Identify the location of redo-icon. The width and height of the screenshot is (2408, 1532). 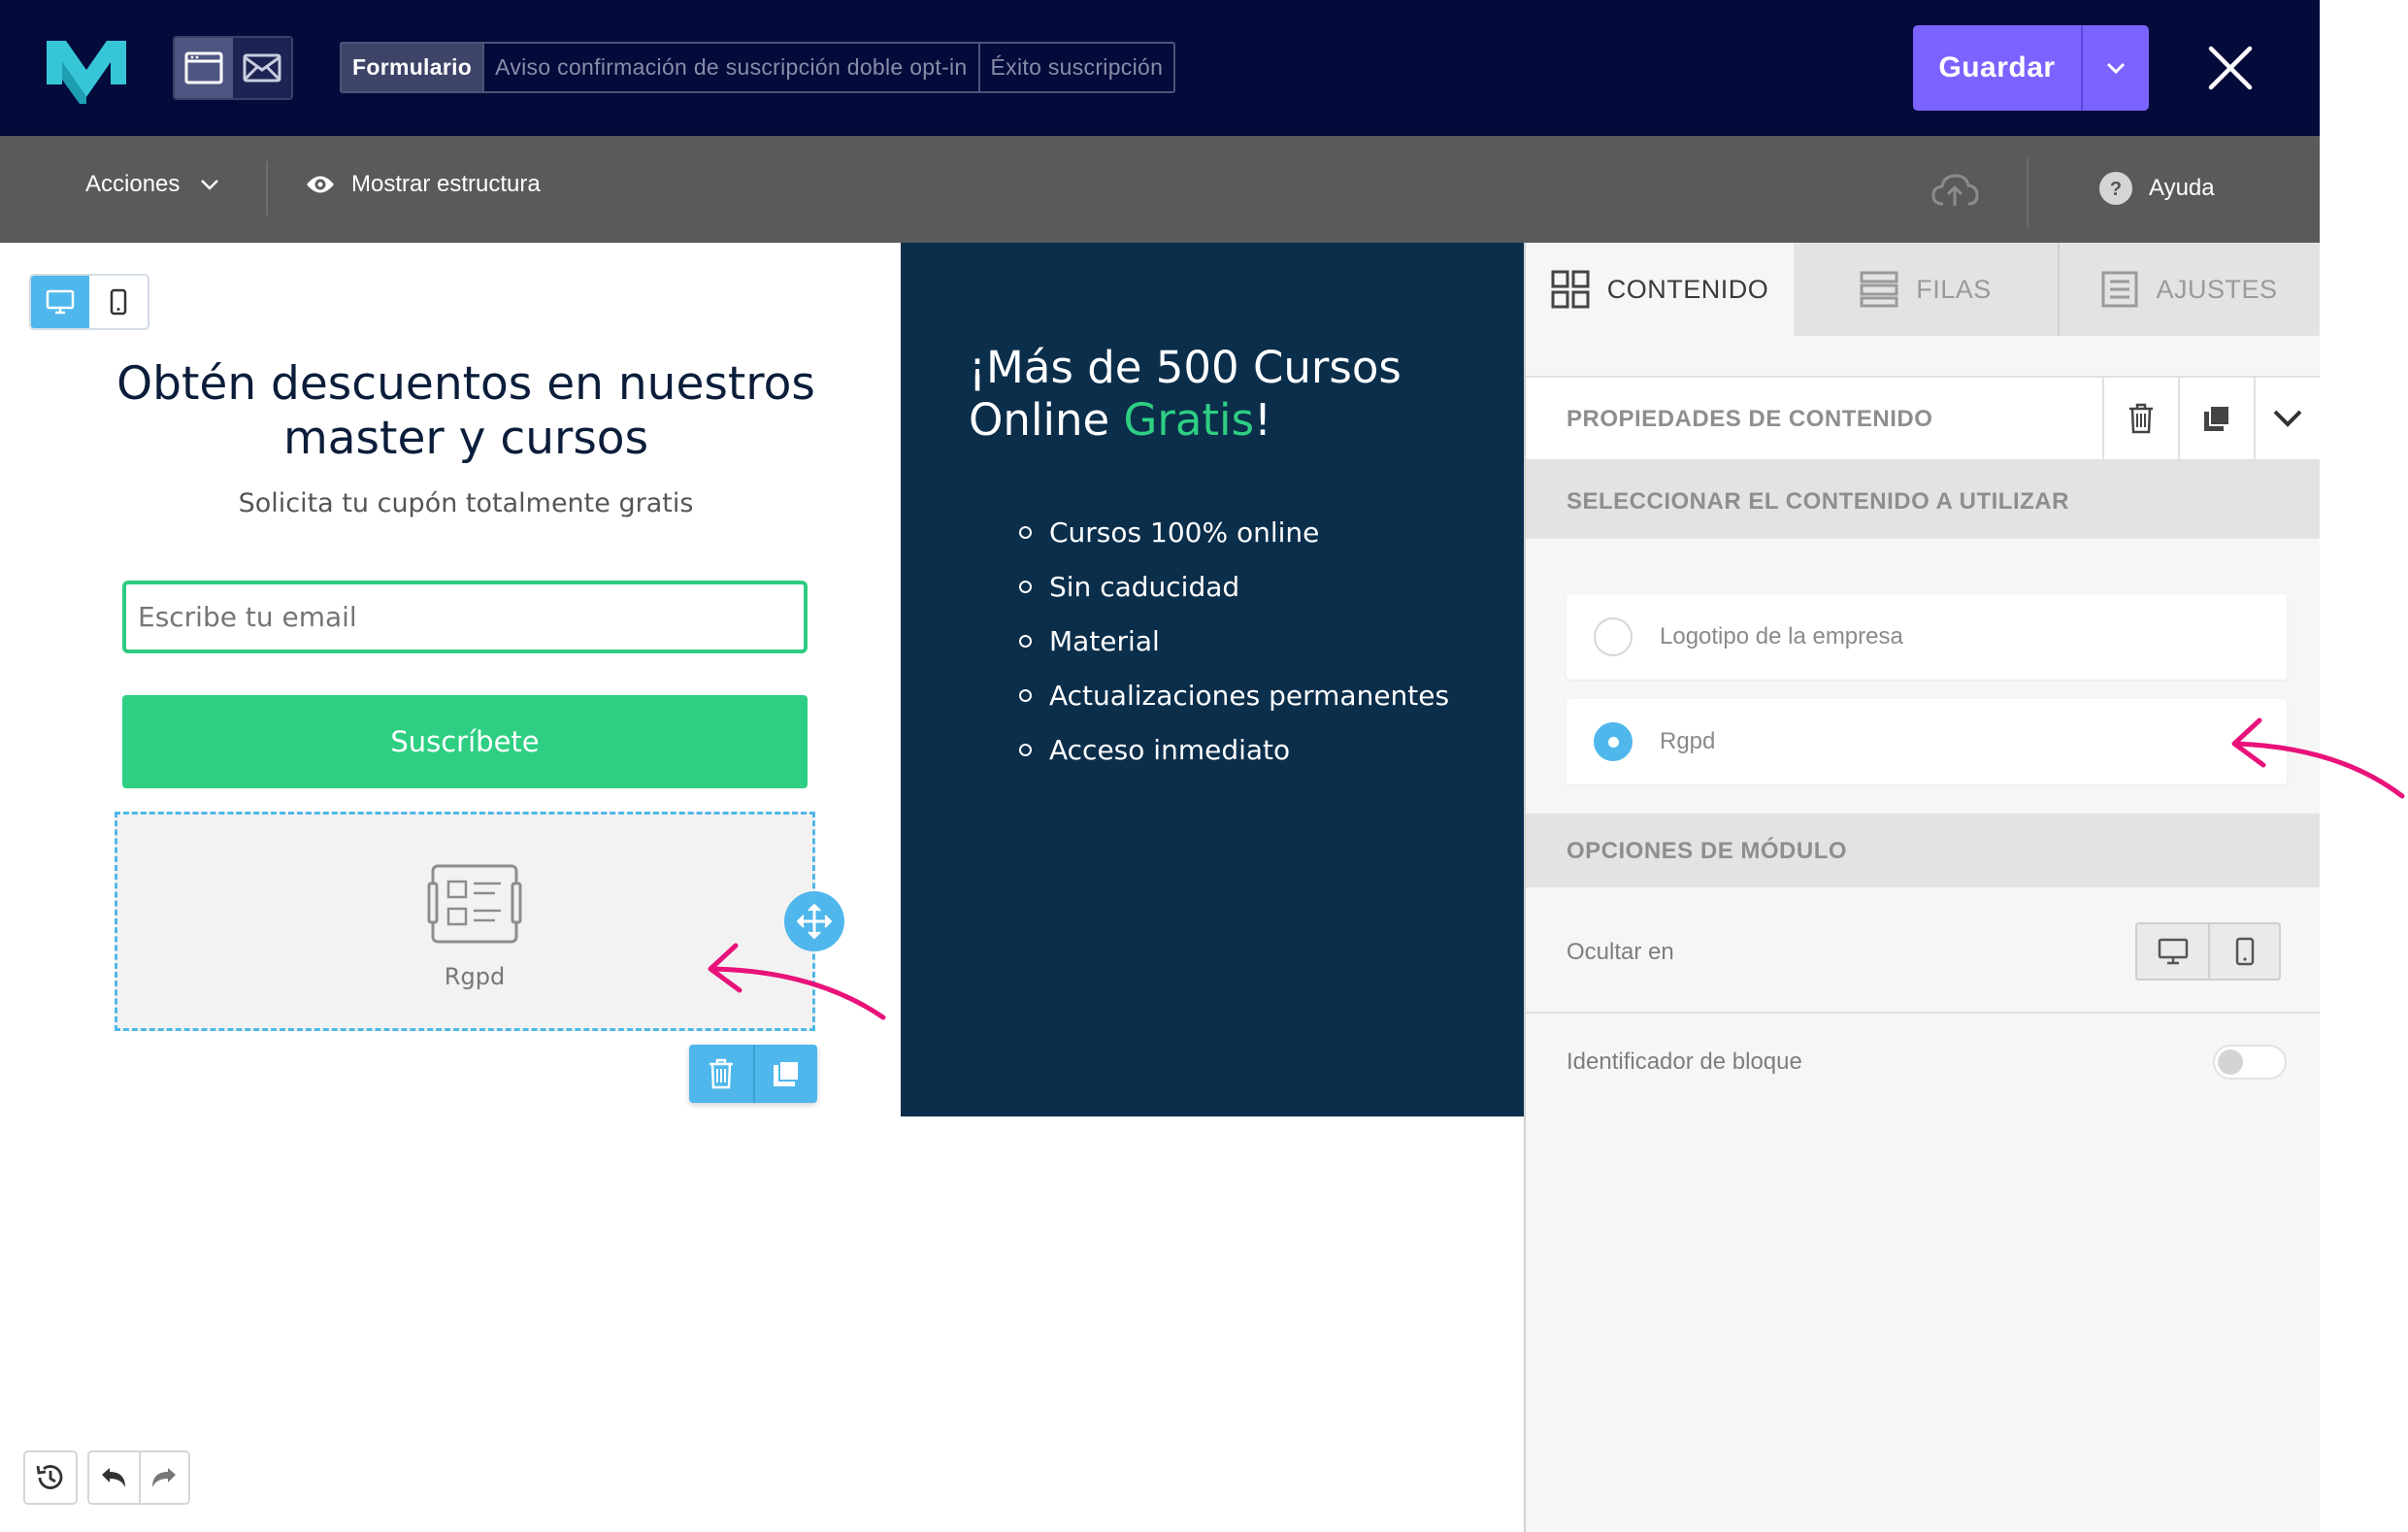
(163, 1478).